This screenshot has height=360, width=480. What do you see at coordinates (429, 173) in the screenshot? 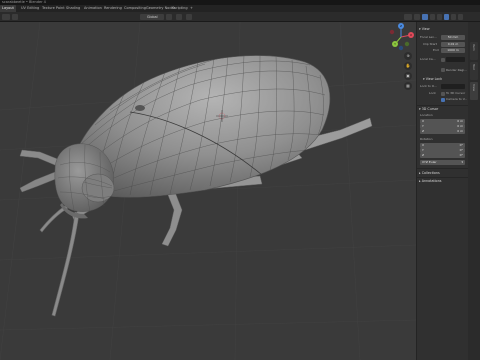
I see `collections-section-header: ▸ Collections` at bounding box center [429, 173].